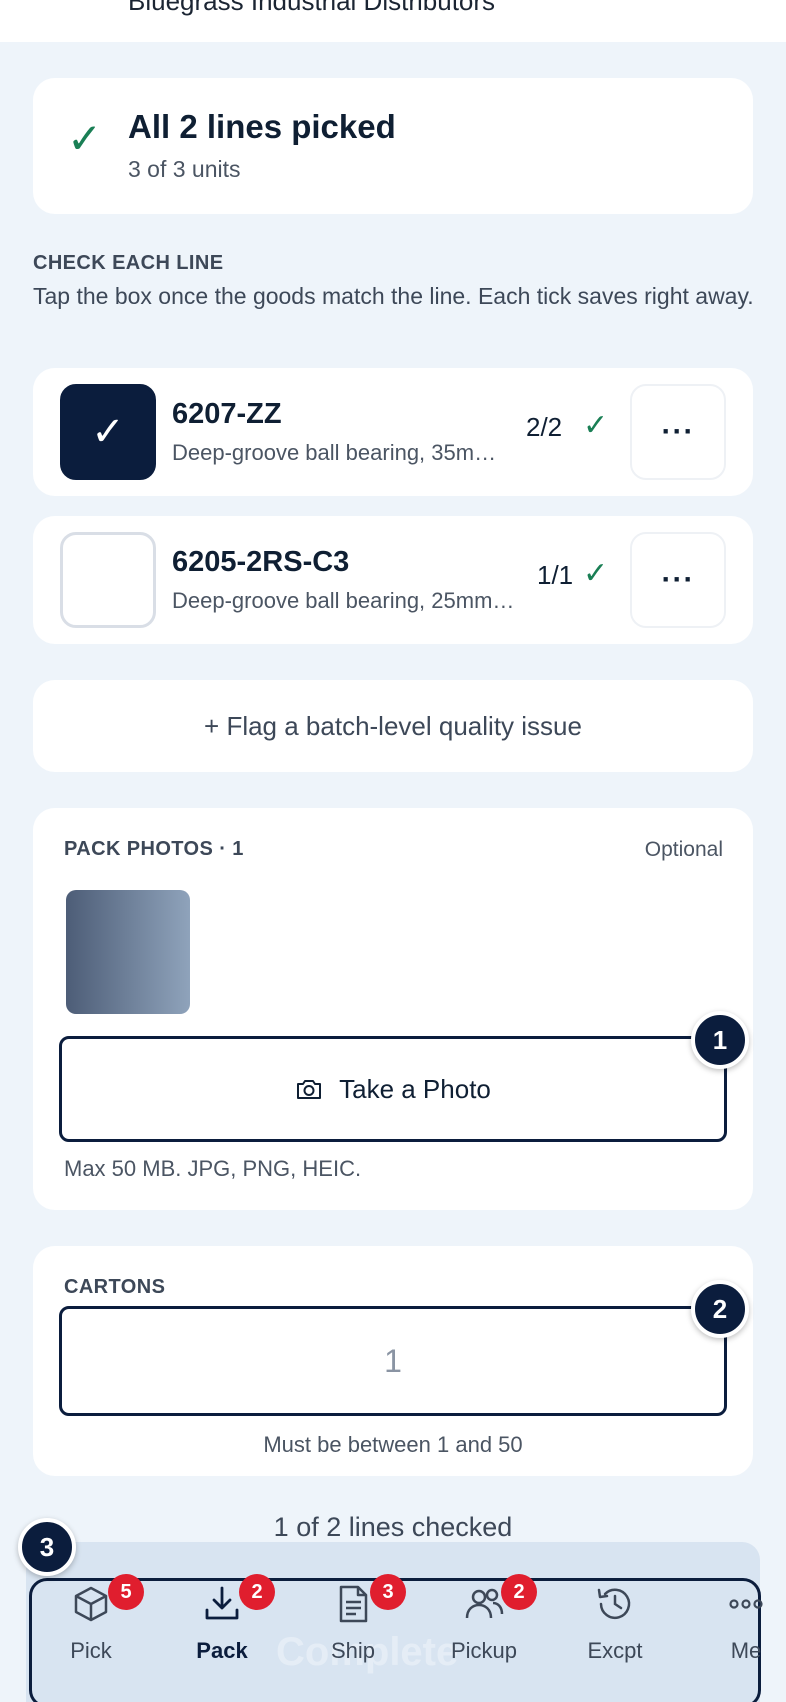 The image size is (786, 1702). What do you see at coordinates (257, 1592) in the screenshot?
I see `tab-pack-badge: 2` at bounding box center [257, 1592].